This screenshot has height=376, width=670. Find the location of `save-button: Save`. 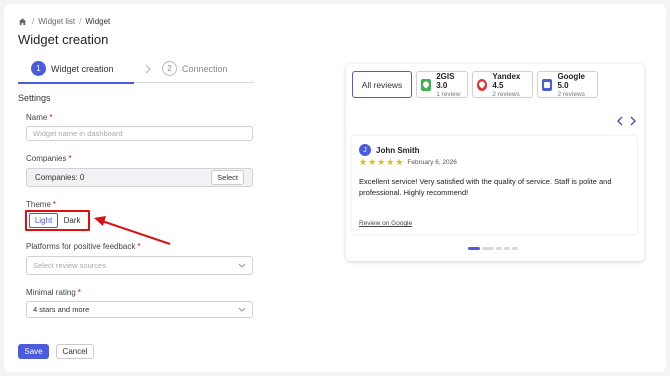

save-button: Save is located at coordinates (33, 351).